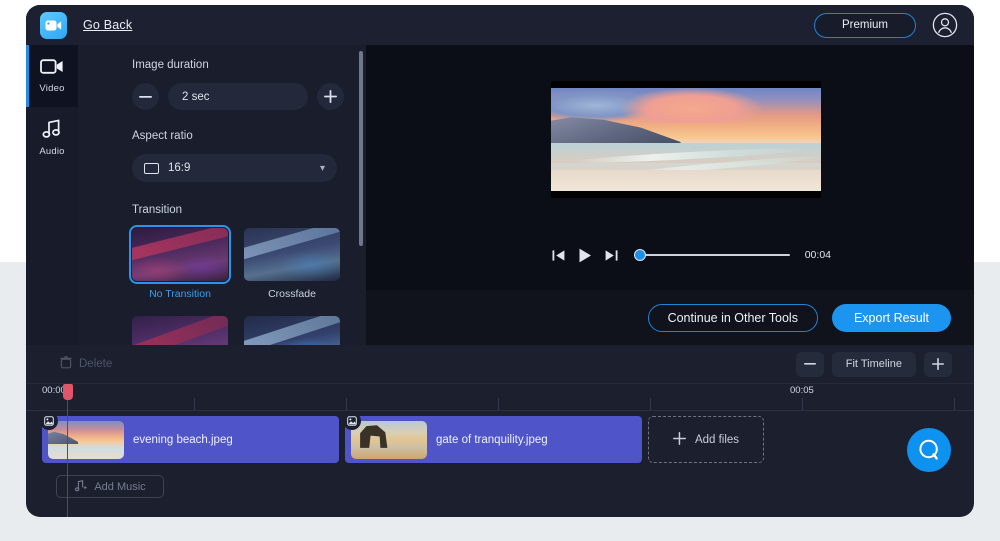 The width and height of the screenshot is (1000, 541). I want to click on panel-scrollbar, so click(361, 148).